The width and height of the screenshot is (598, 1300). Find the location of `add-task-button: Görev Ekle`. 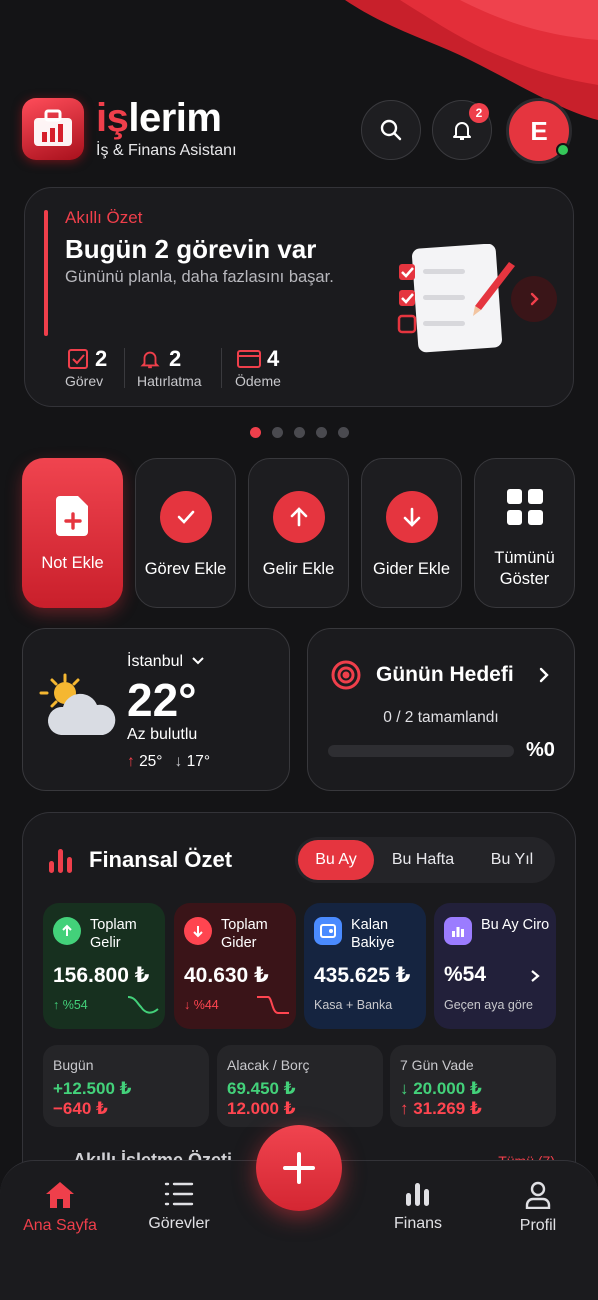

add-task-button: Görev Ekle is located at coordinates (185, 533).